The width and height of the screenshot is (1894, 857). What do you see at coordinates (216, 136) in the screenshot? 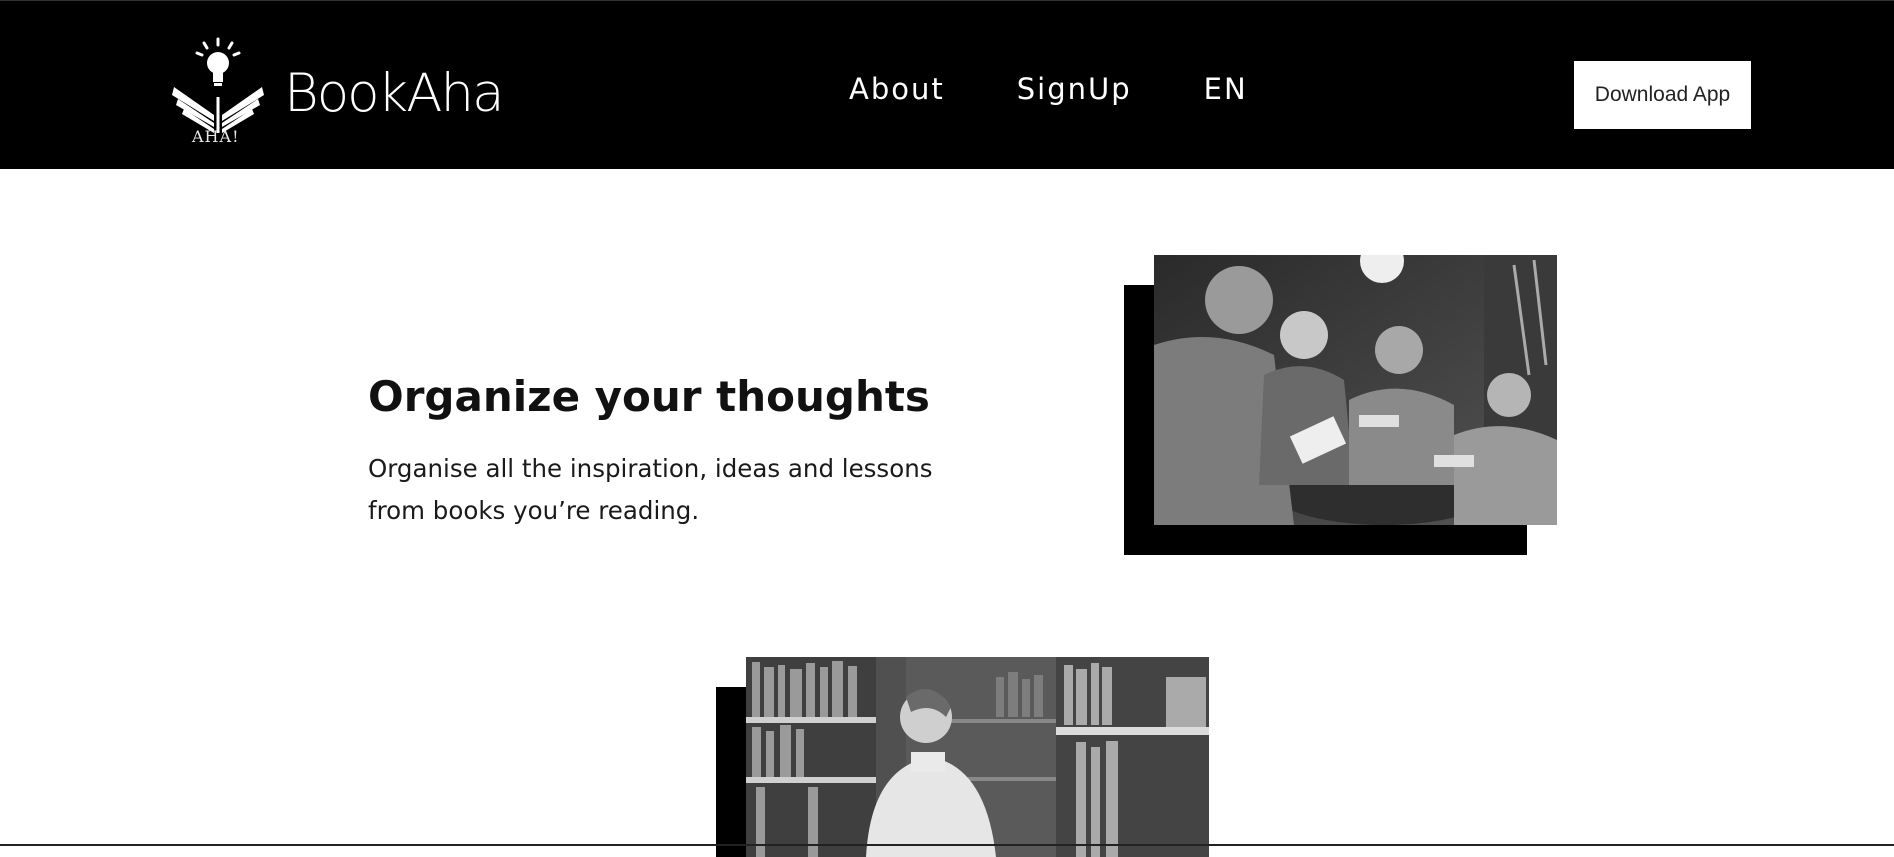
I see `logo-subtext: AHA!` at bounding box center [216, 136].